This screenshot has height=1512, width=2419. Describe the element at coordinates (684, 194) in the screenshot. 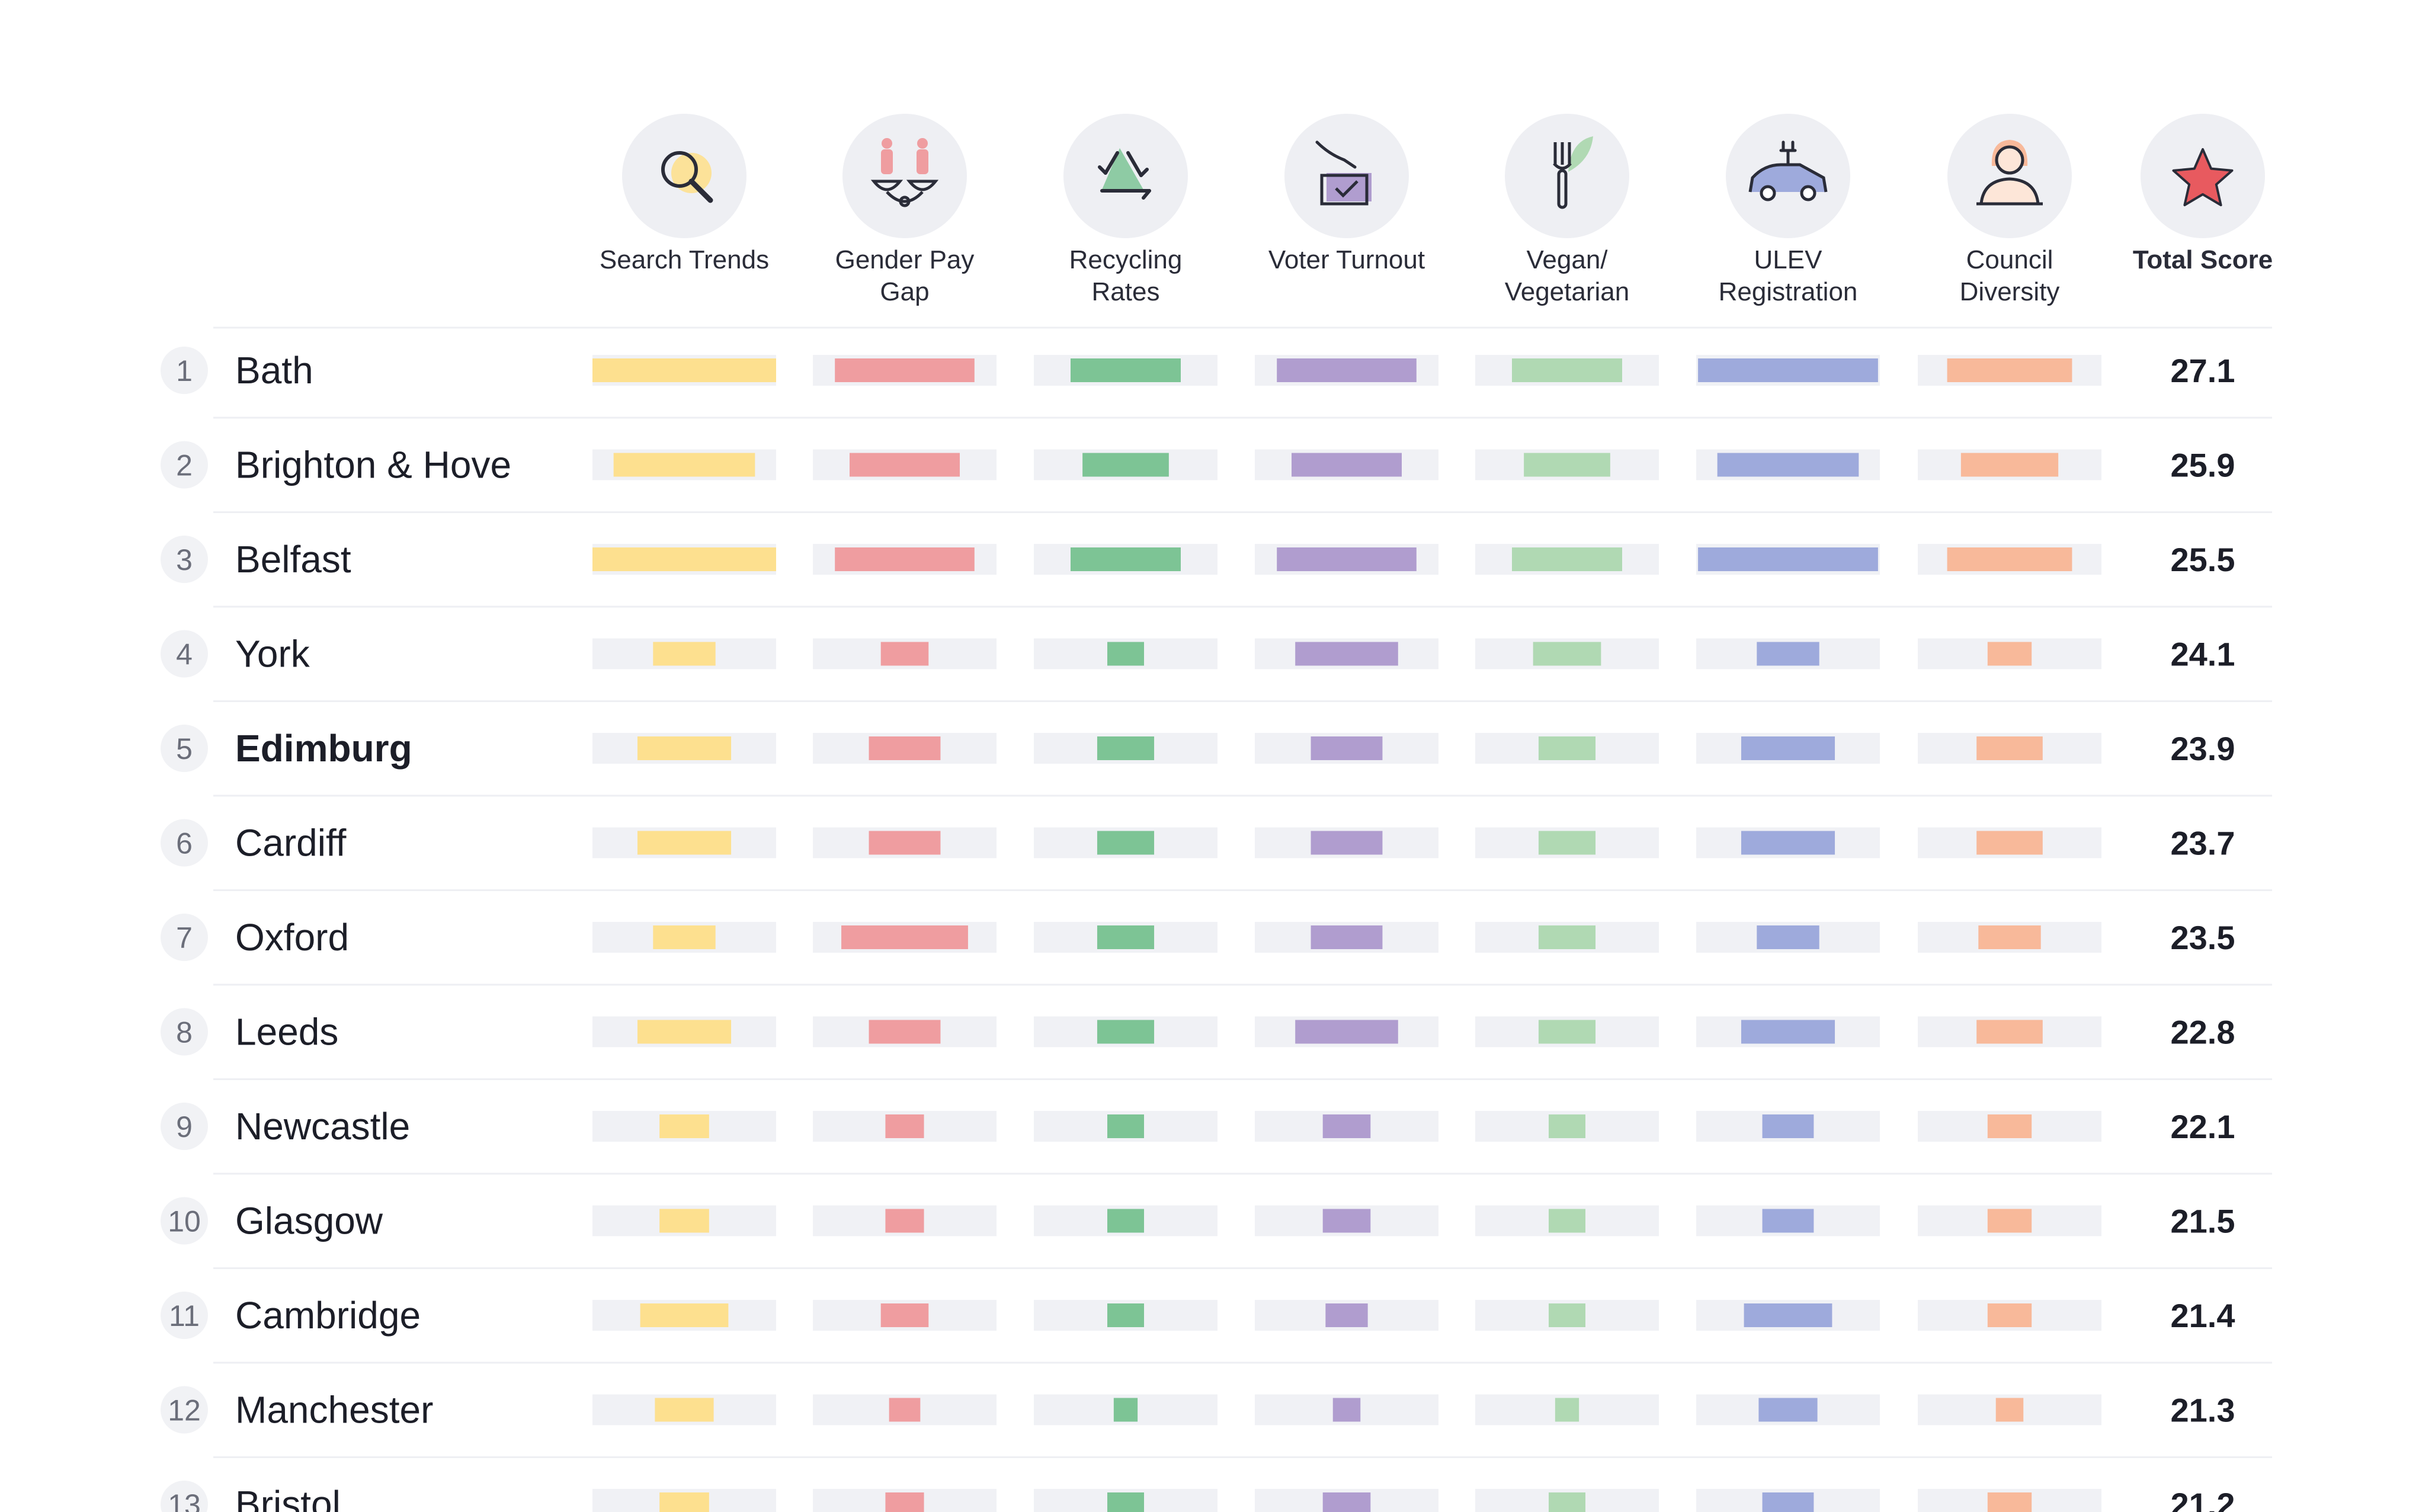

I see `column-header-search: Search Trends` at that location.